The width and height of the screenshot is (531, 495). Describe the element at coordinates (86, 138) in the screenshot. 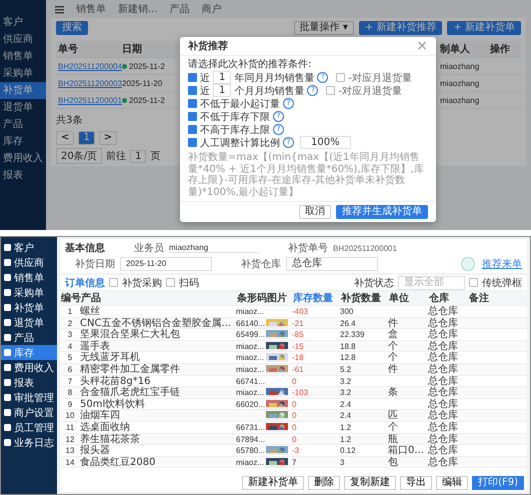

I see `page-button: 1` at that location.